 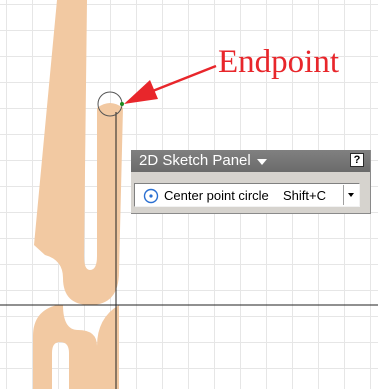 I want to click on panel-menu-arrow-icon, so click(x=262, y=162).